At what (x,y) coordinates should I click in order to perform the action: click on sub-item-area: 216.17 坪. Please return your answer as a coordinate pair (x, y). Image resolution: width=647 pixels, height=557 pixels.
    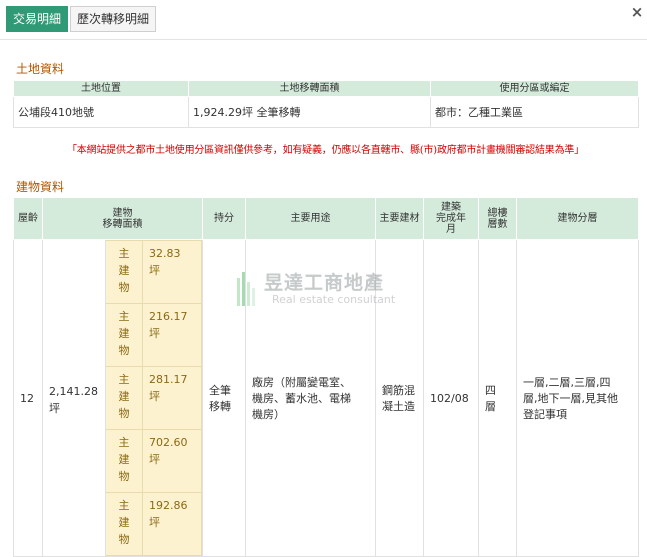
    Looking at the image, I should click on (172, 335).